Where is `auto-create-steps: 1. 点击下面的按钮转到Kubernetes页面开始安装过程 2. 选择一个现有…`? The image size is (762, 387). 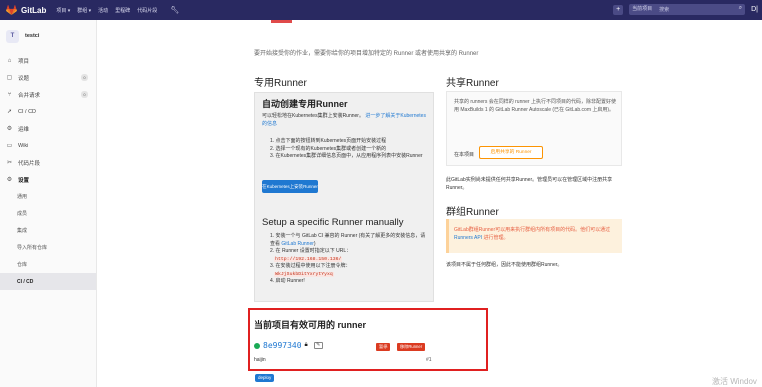 auto-create-steps: 1. 点击下面的按钮转到Kubernetes页面开始安装过程 2. 选择一个现有… is located at coordinates (350, 149).